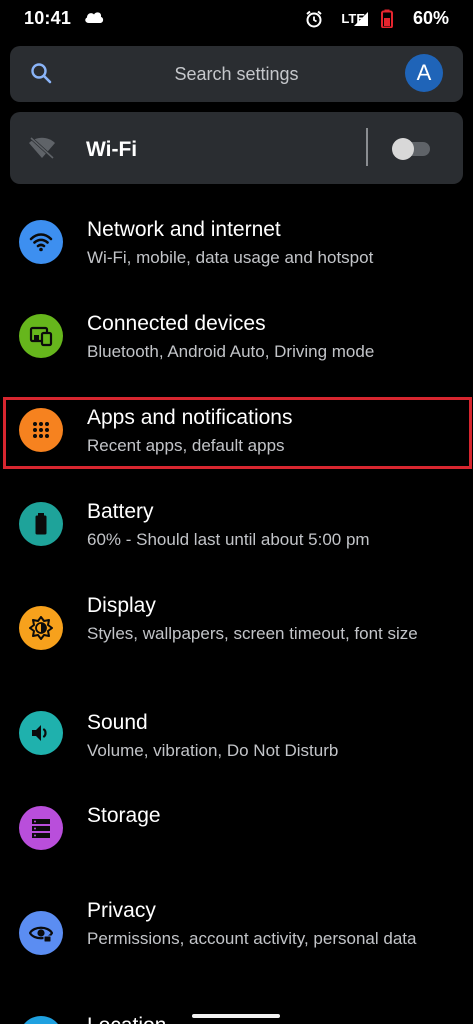  Describe the element at coordinates (236, 148) in the screenshot. I see `wifi-card: Wi-Fi` at that location.